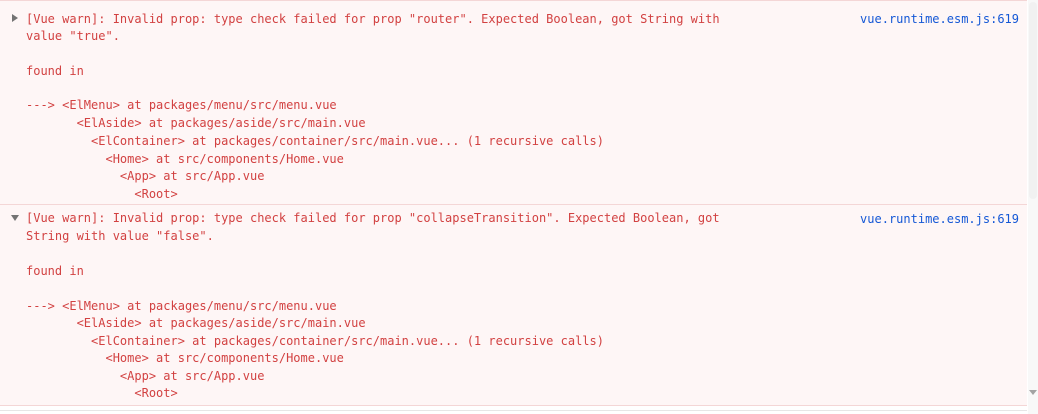 This screenshot has height=414, width=1038. What do you see at coordinates (15, 218) in the screenshot?
I see `collapse-triangle-icon` at bounding box center [15, 218].